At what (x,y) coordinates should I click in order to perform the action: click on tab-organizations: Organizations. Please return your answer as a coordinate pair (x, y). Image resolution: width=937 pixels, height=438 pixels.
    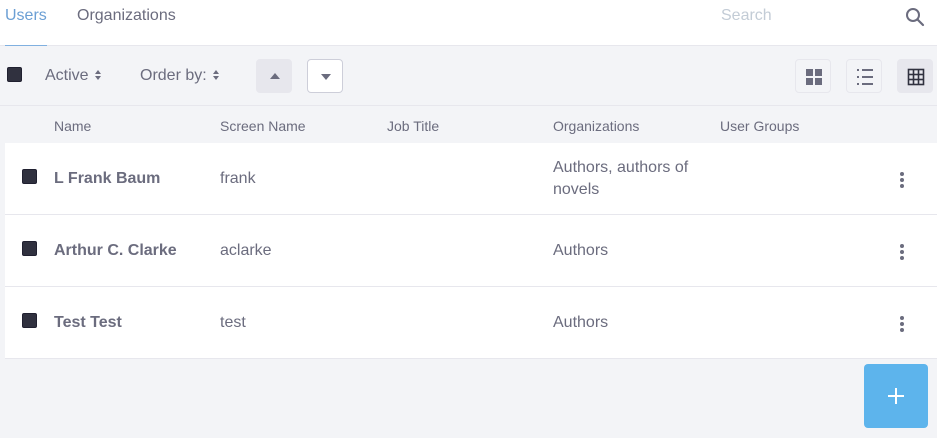
    Looking at the image, I should click on (126, 23).